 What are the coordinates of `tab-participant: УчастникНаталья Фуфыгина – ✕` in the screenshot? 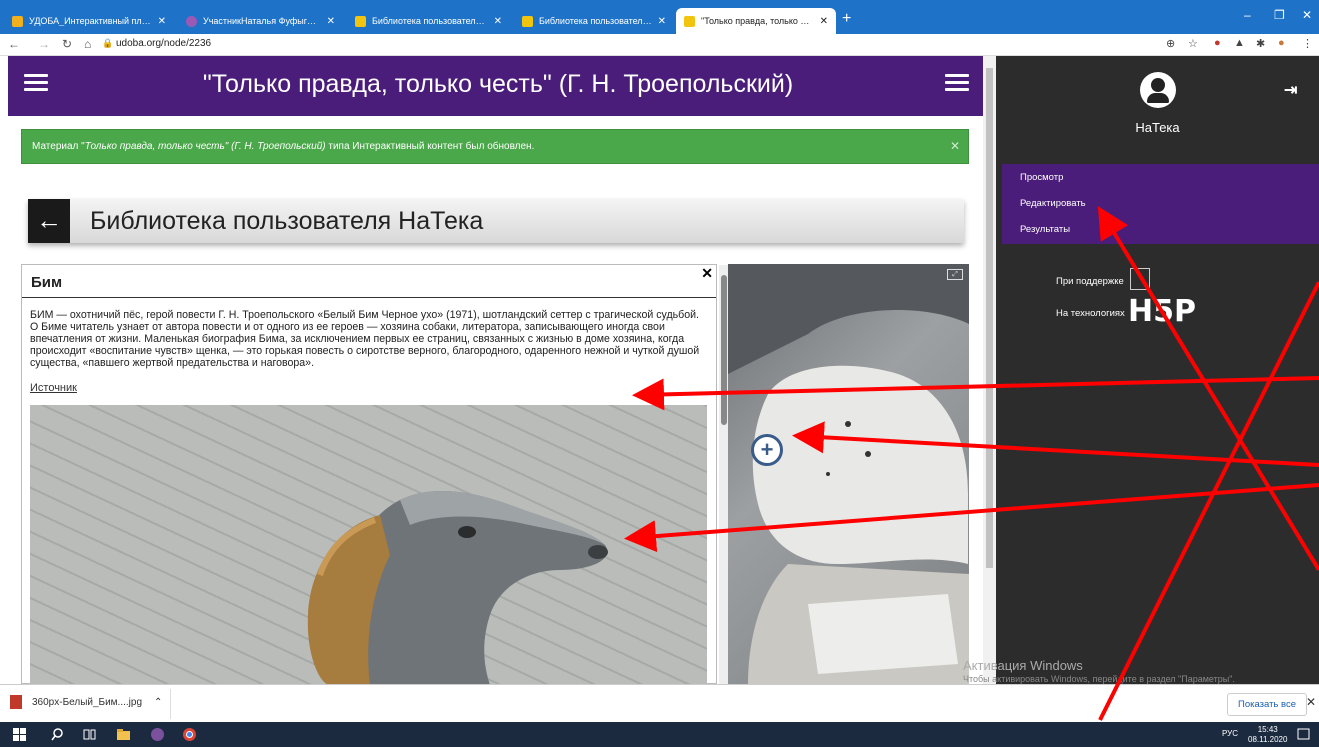 It's located at (260, 21).